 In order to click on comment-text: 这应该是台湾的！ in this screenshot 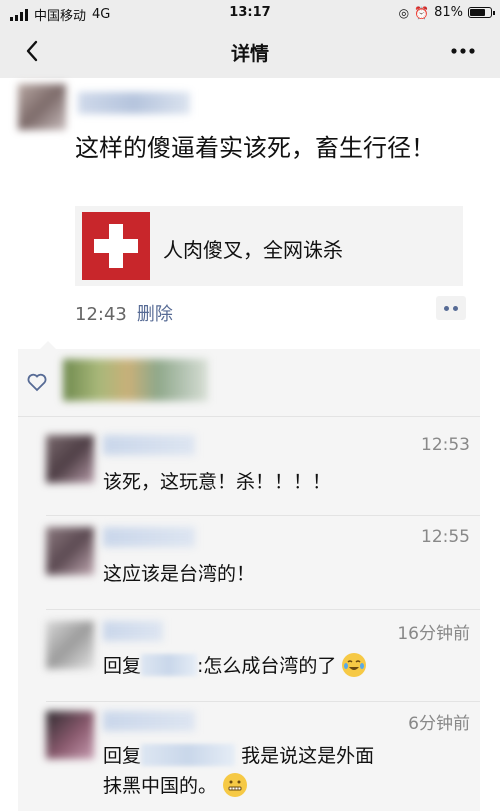, I will do `click(179, 574)`.